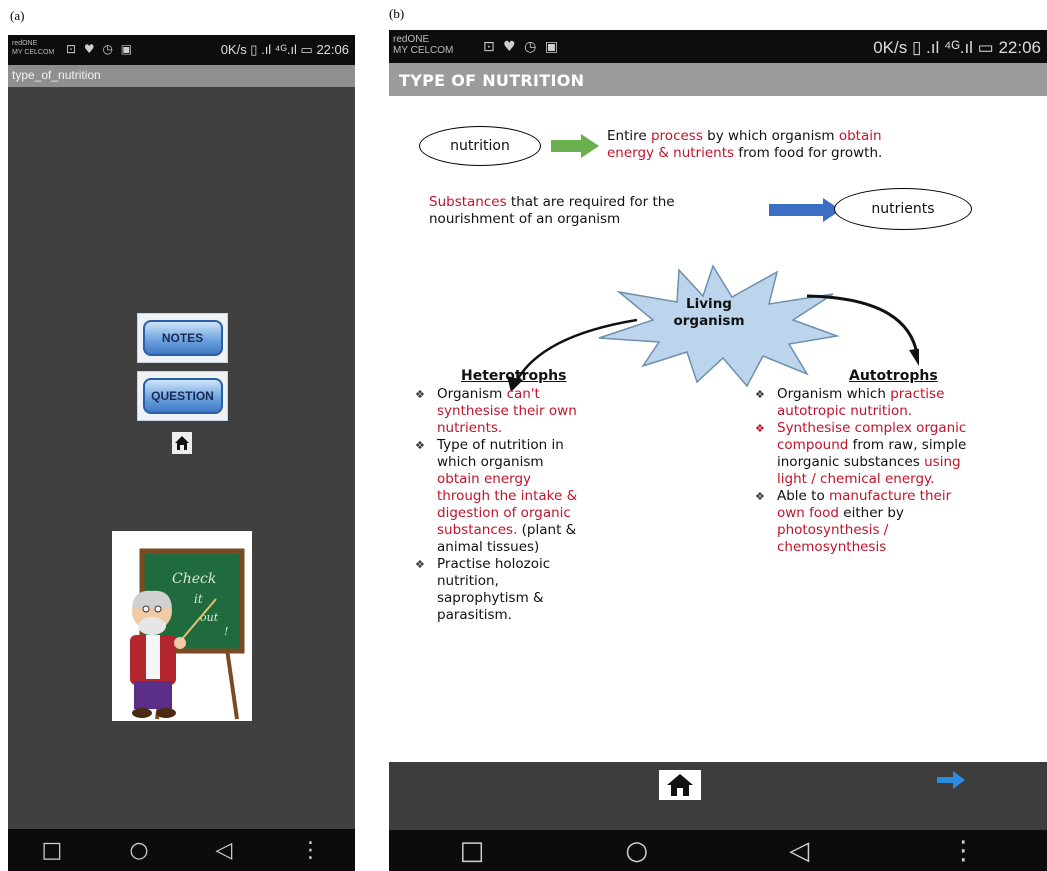  I want to click on question-button-label: QUESTION, so click(182, 396).